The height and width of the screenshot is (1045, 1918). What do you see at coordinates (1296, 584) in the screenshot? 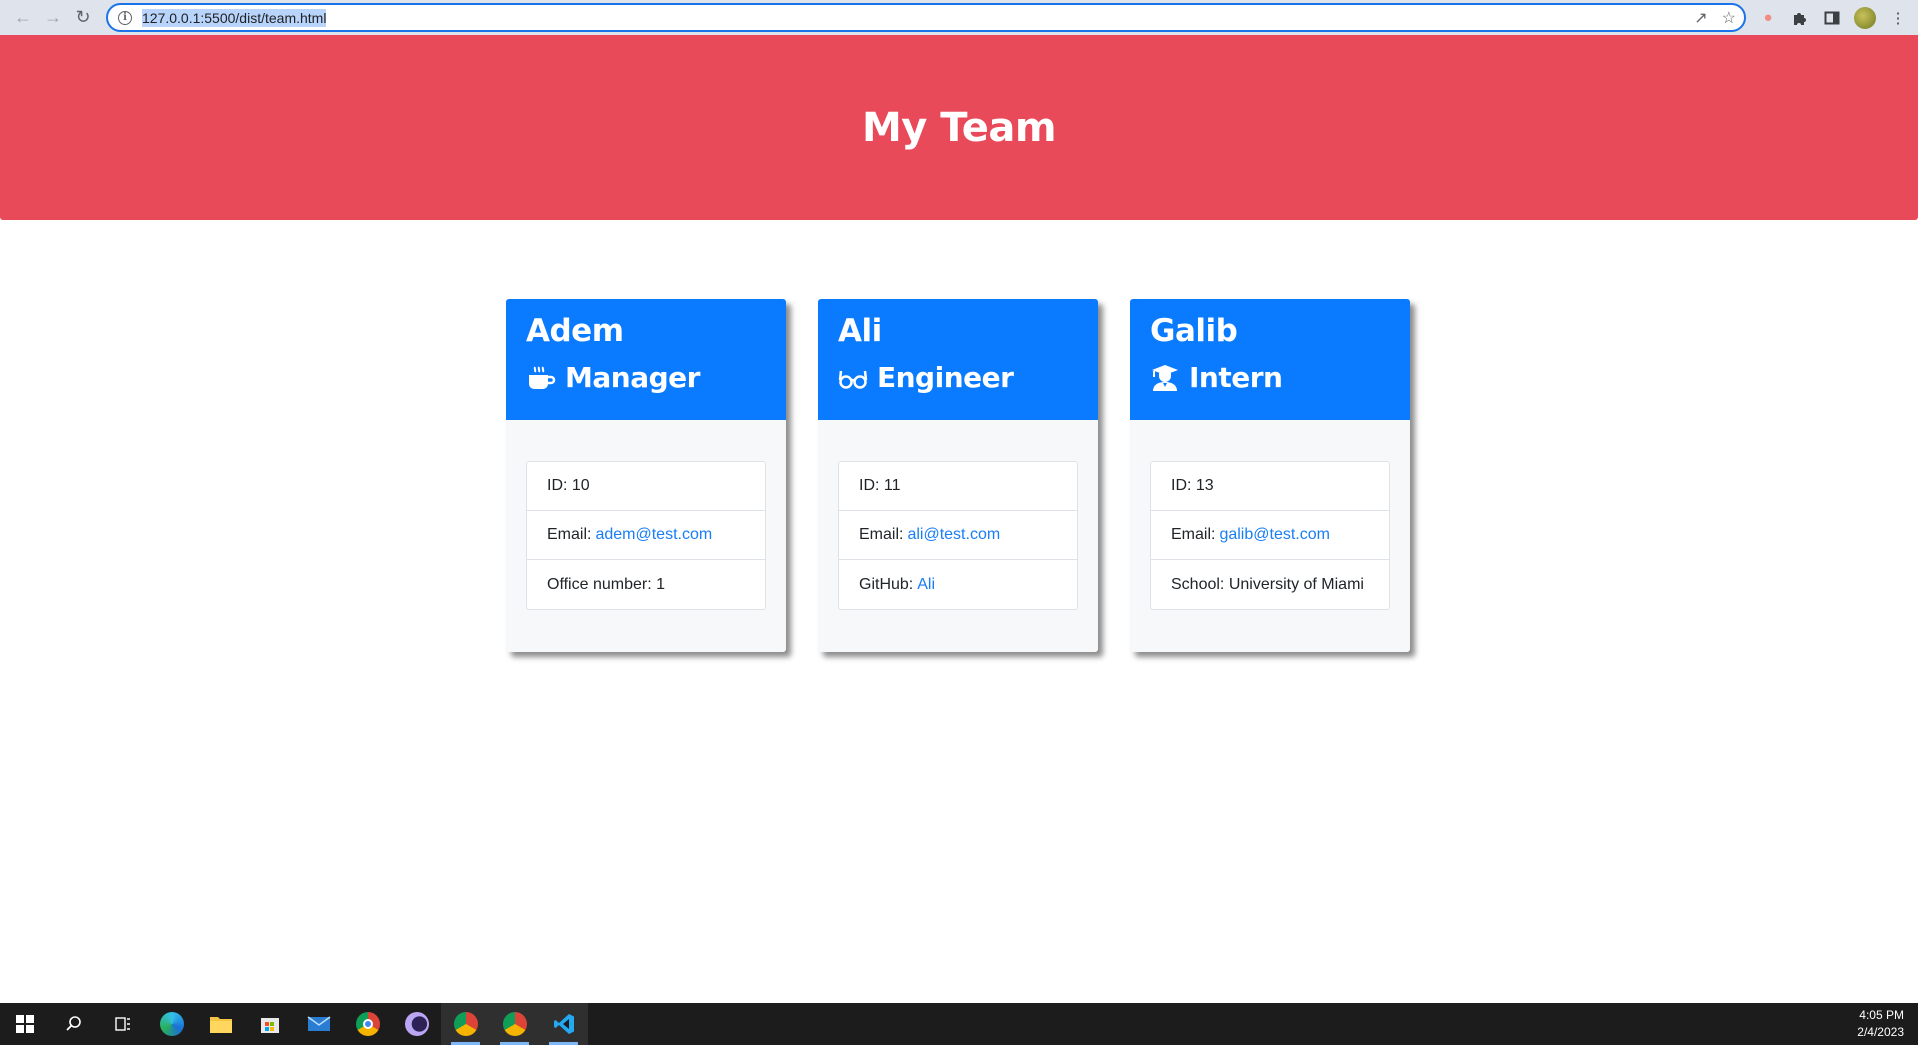
I see `school-value: University of Miami` at bounding box center [1296, 584].